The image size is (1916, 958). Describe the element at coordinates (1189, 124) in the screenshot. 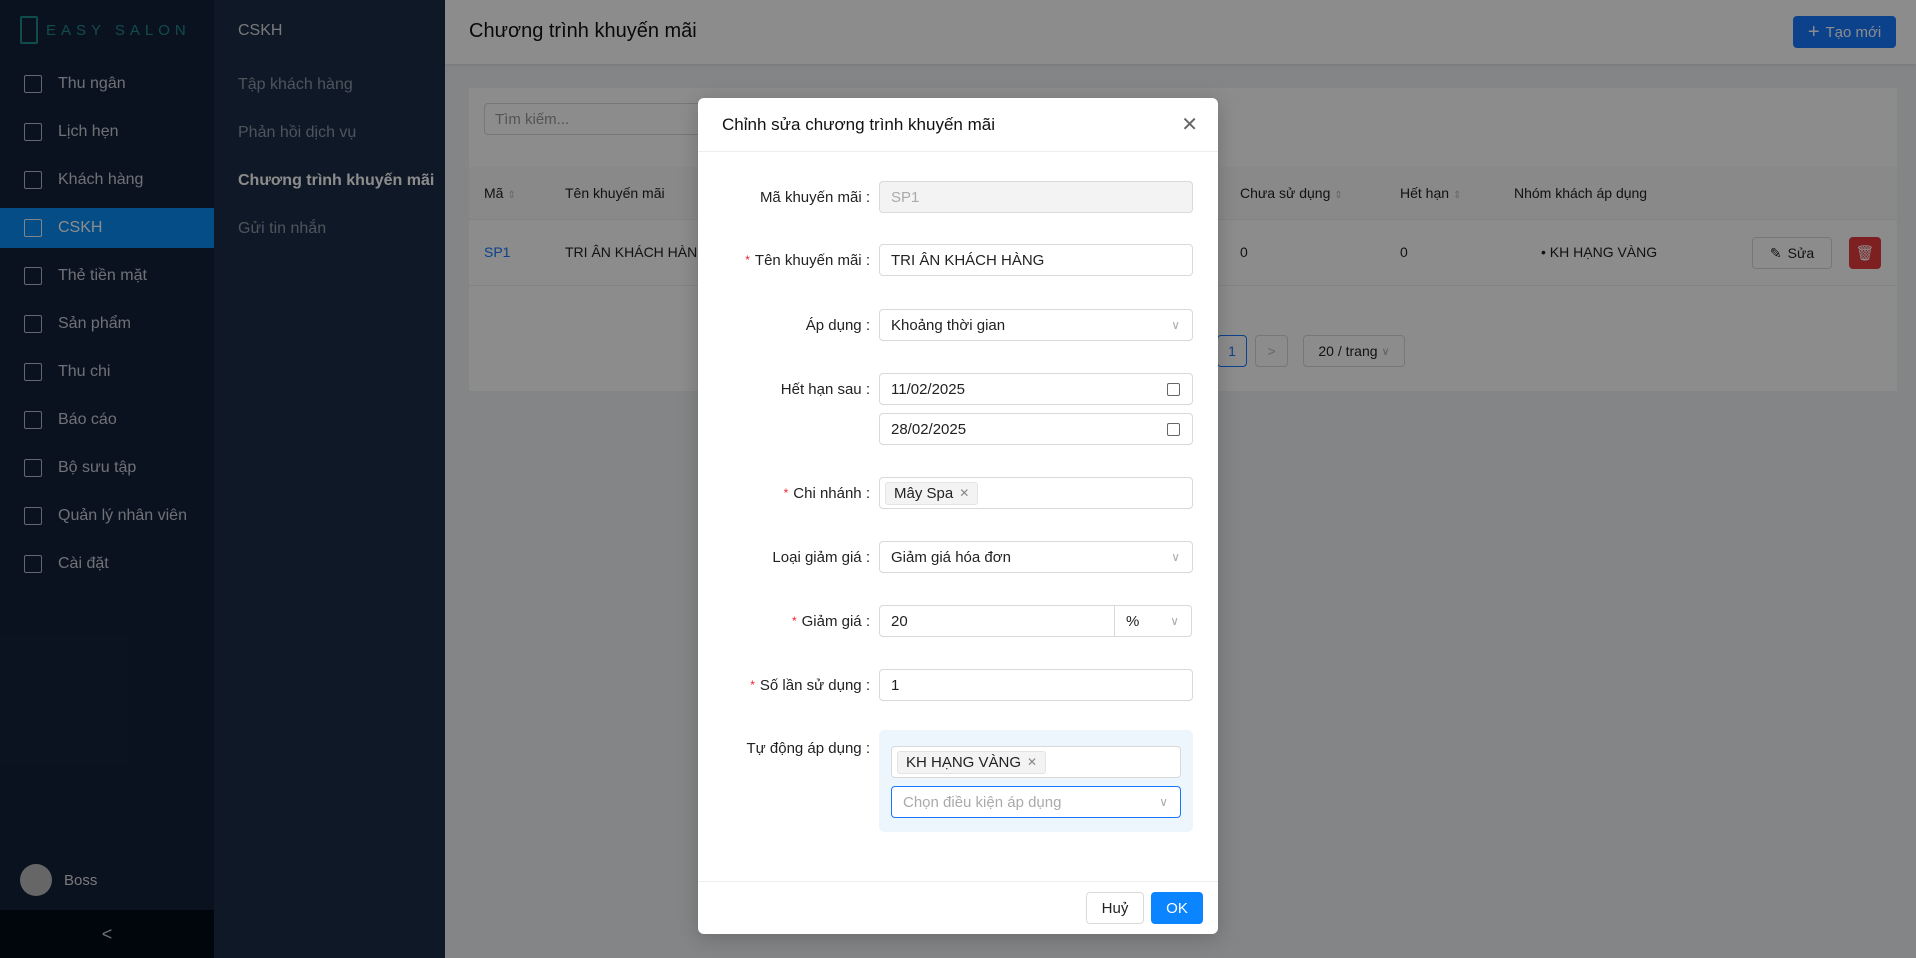

I see `close-icon: ✕` at that location.